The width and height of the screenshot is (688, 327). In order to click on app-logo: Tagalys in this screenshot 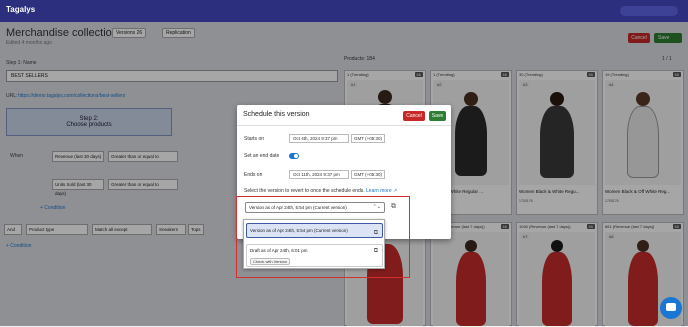, I will do `click(20, 9)`.